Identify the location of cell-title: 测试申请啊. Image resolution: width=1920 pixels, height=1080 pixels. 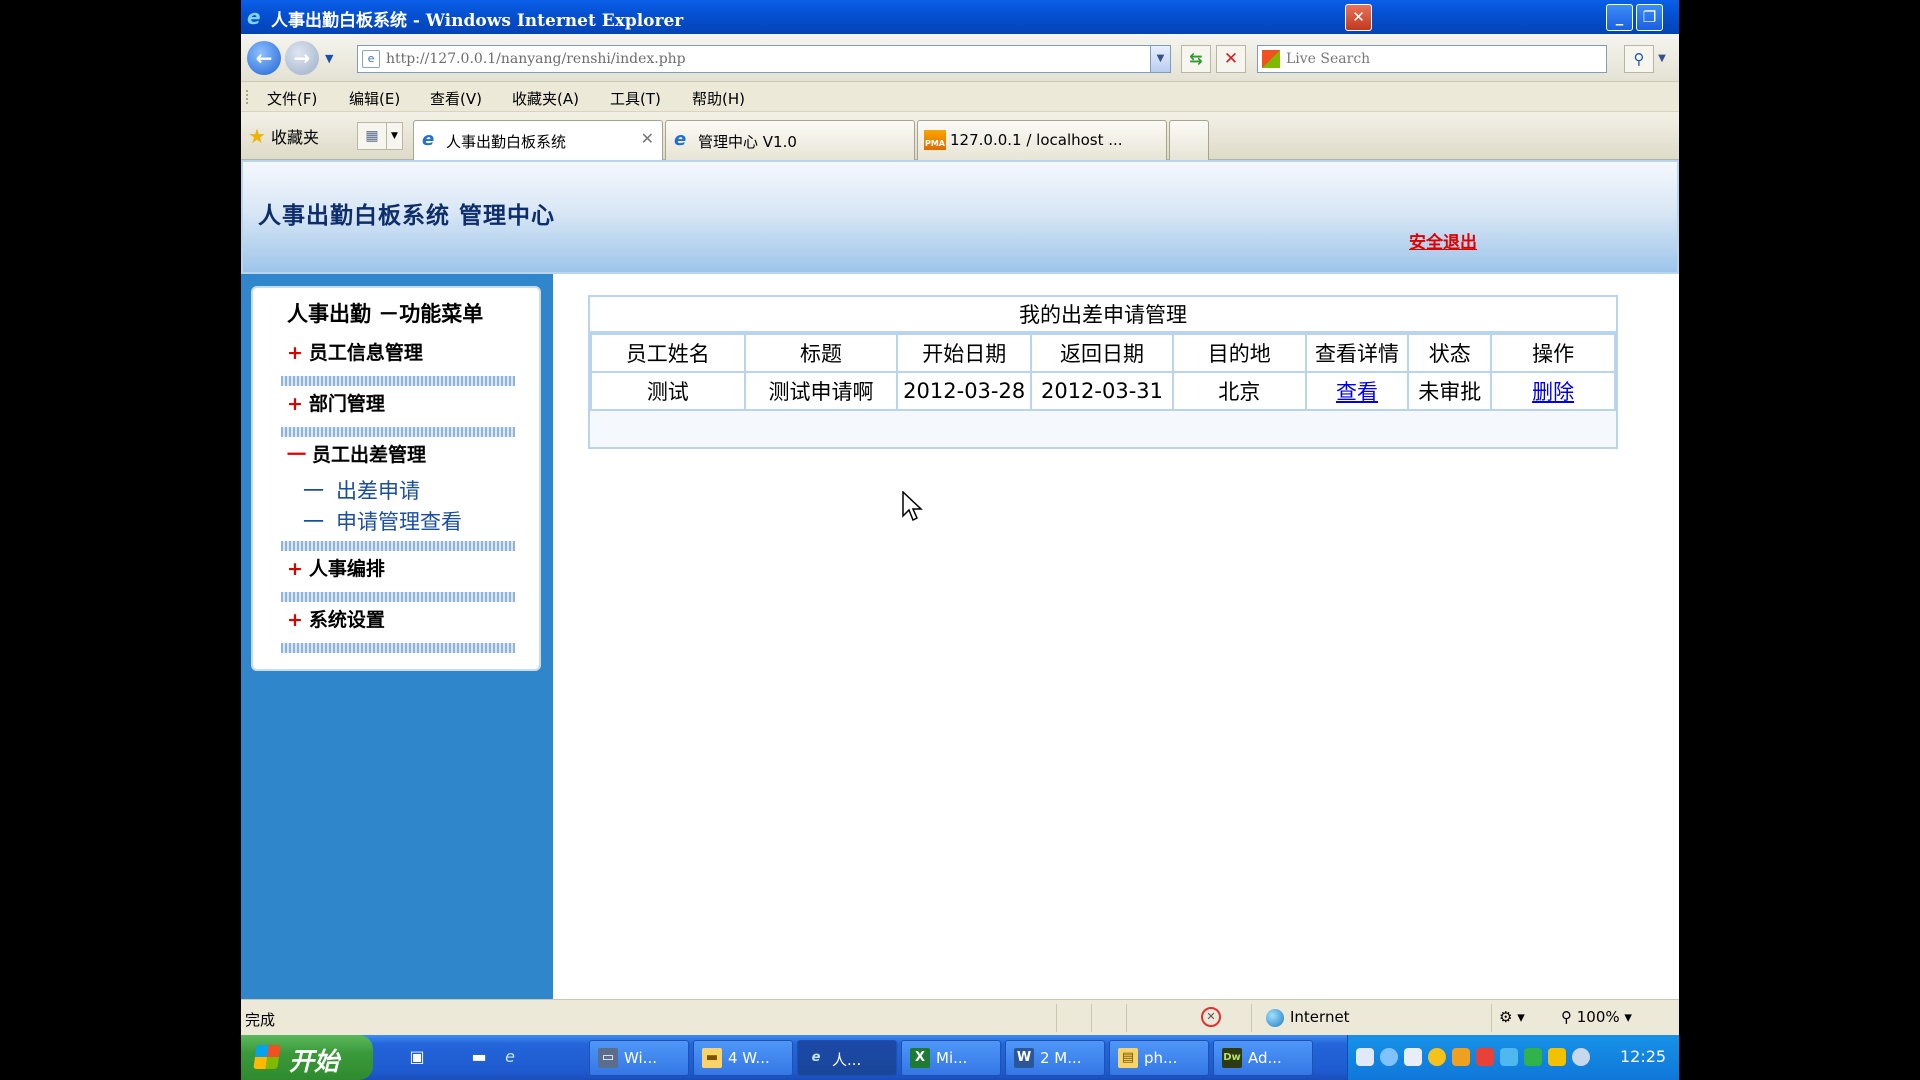
(821, 391).